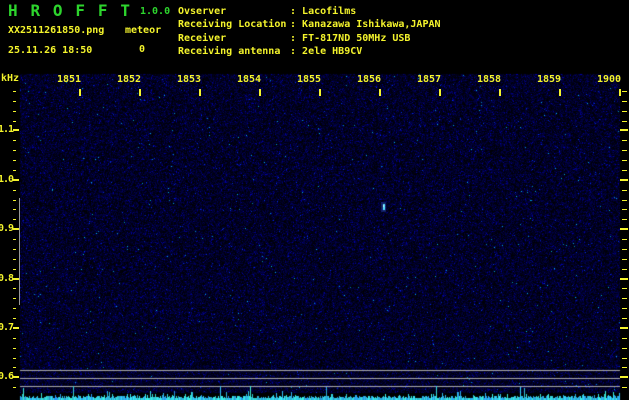 This screenshot has width=629, height=400. I want to click on time-tick-label: 1854, so click(249, 79).